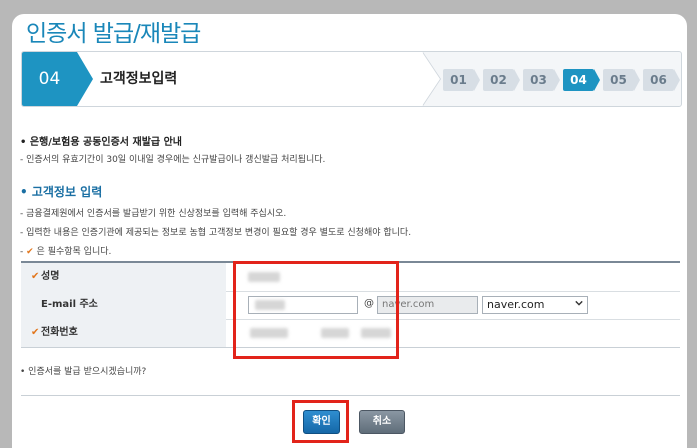 This screenshot has height=448, width=697. What do you see at coordinates (461, 80) in the screenshot?
I see `step-pill-01: 01` at bounding box center [461, 80].